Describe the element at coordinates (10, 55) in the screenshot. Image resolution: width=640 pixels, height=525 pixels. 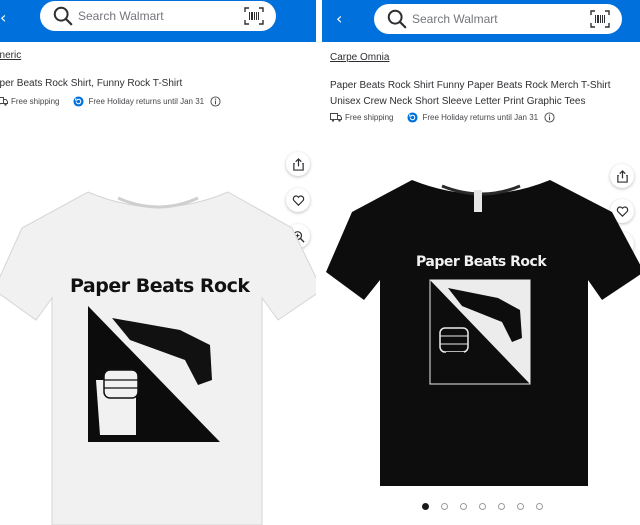
I see `seller-link: eneric` at that location.